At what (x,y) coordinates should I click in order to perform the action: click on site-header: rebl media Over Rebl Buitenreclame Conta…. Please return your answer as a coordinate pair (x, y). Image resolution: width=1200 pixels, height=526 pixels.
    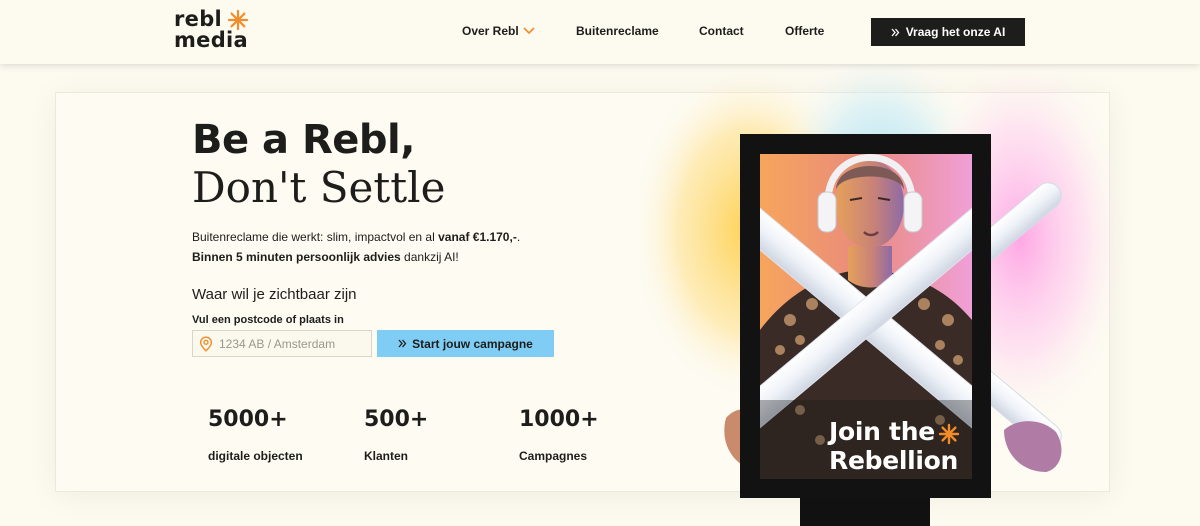
    Looking at the image, I should click on (600, 32).